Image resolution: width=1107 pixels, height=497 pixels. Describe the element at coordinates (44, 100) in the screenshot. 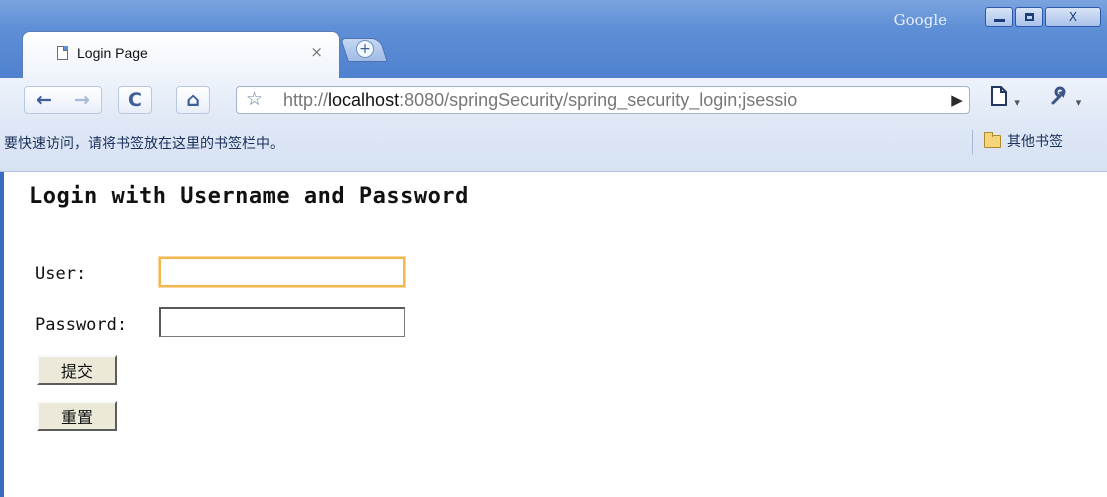

I see `back-button: ←` at that location.